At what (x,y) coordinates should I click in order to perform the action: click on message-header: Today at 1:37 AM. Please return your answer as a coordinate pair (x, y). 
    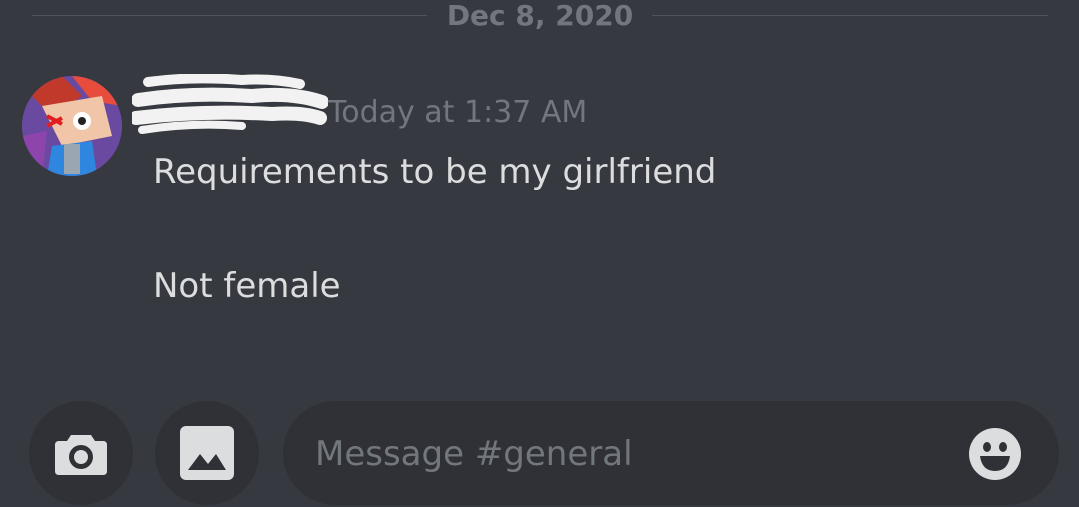
    Looking at the image, I should click on (482, 112).